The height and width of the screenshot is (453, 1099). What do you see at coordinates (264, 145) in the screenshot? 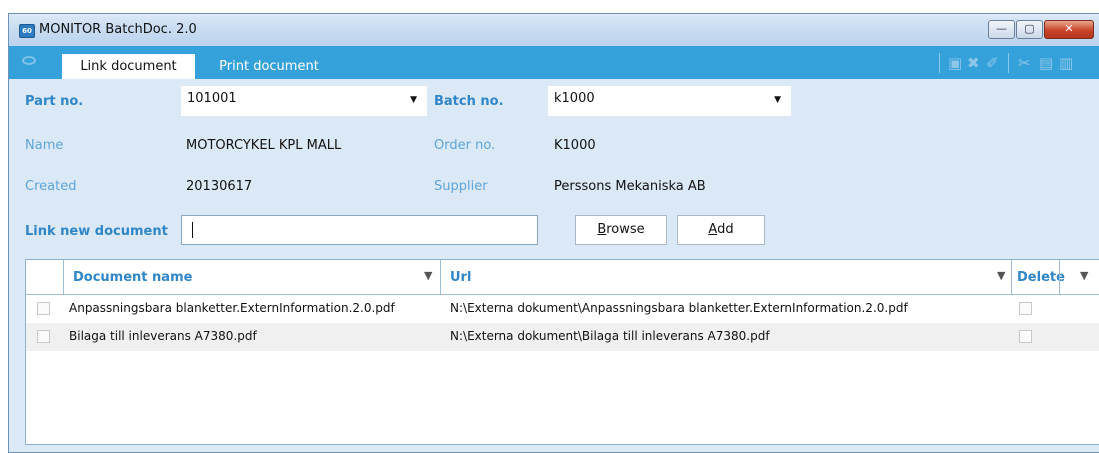
I see `name-value: MOTORCYKEL KPL MALL` at bounding box center [264, 145].